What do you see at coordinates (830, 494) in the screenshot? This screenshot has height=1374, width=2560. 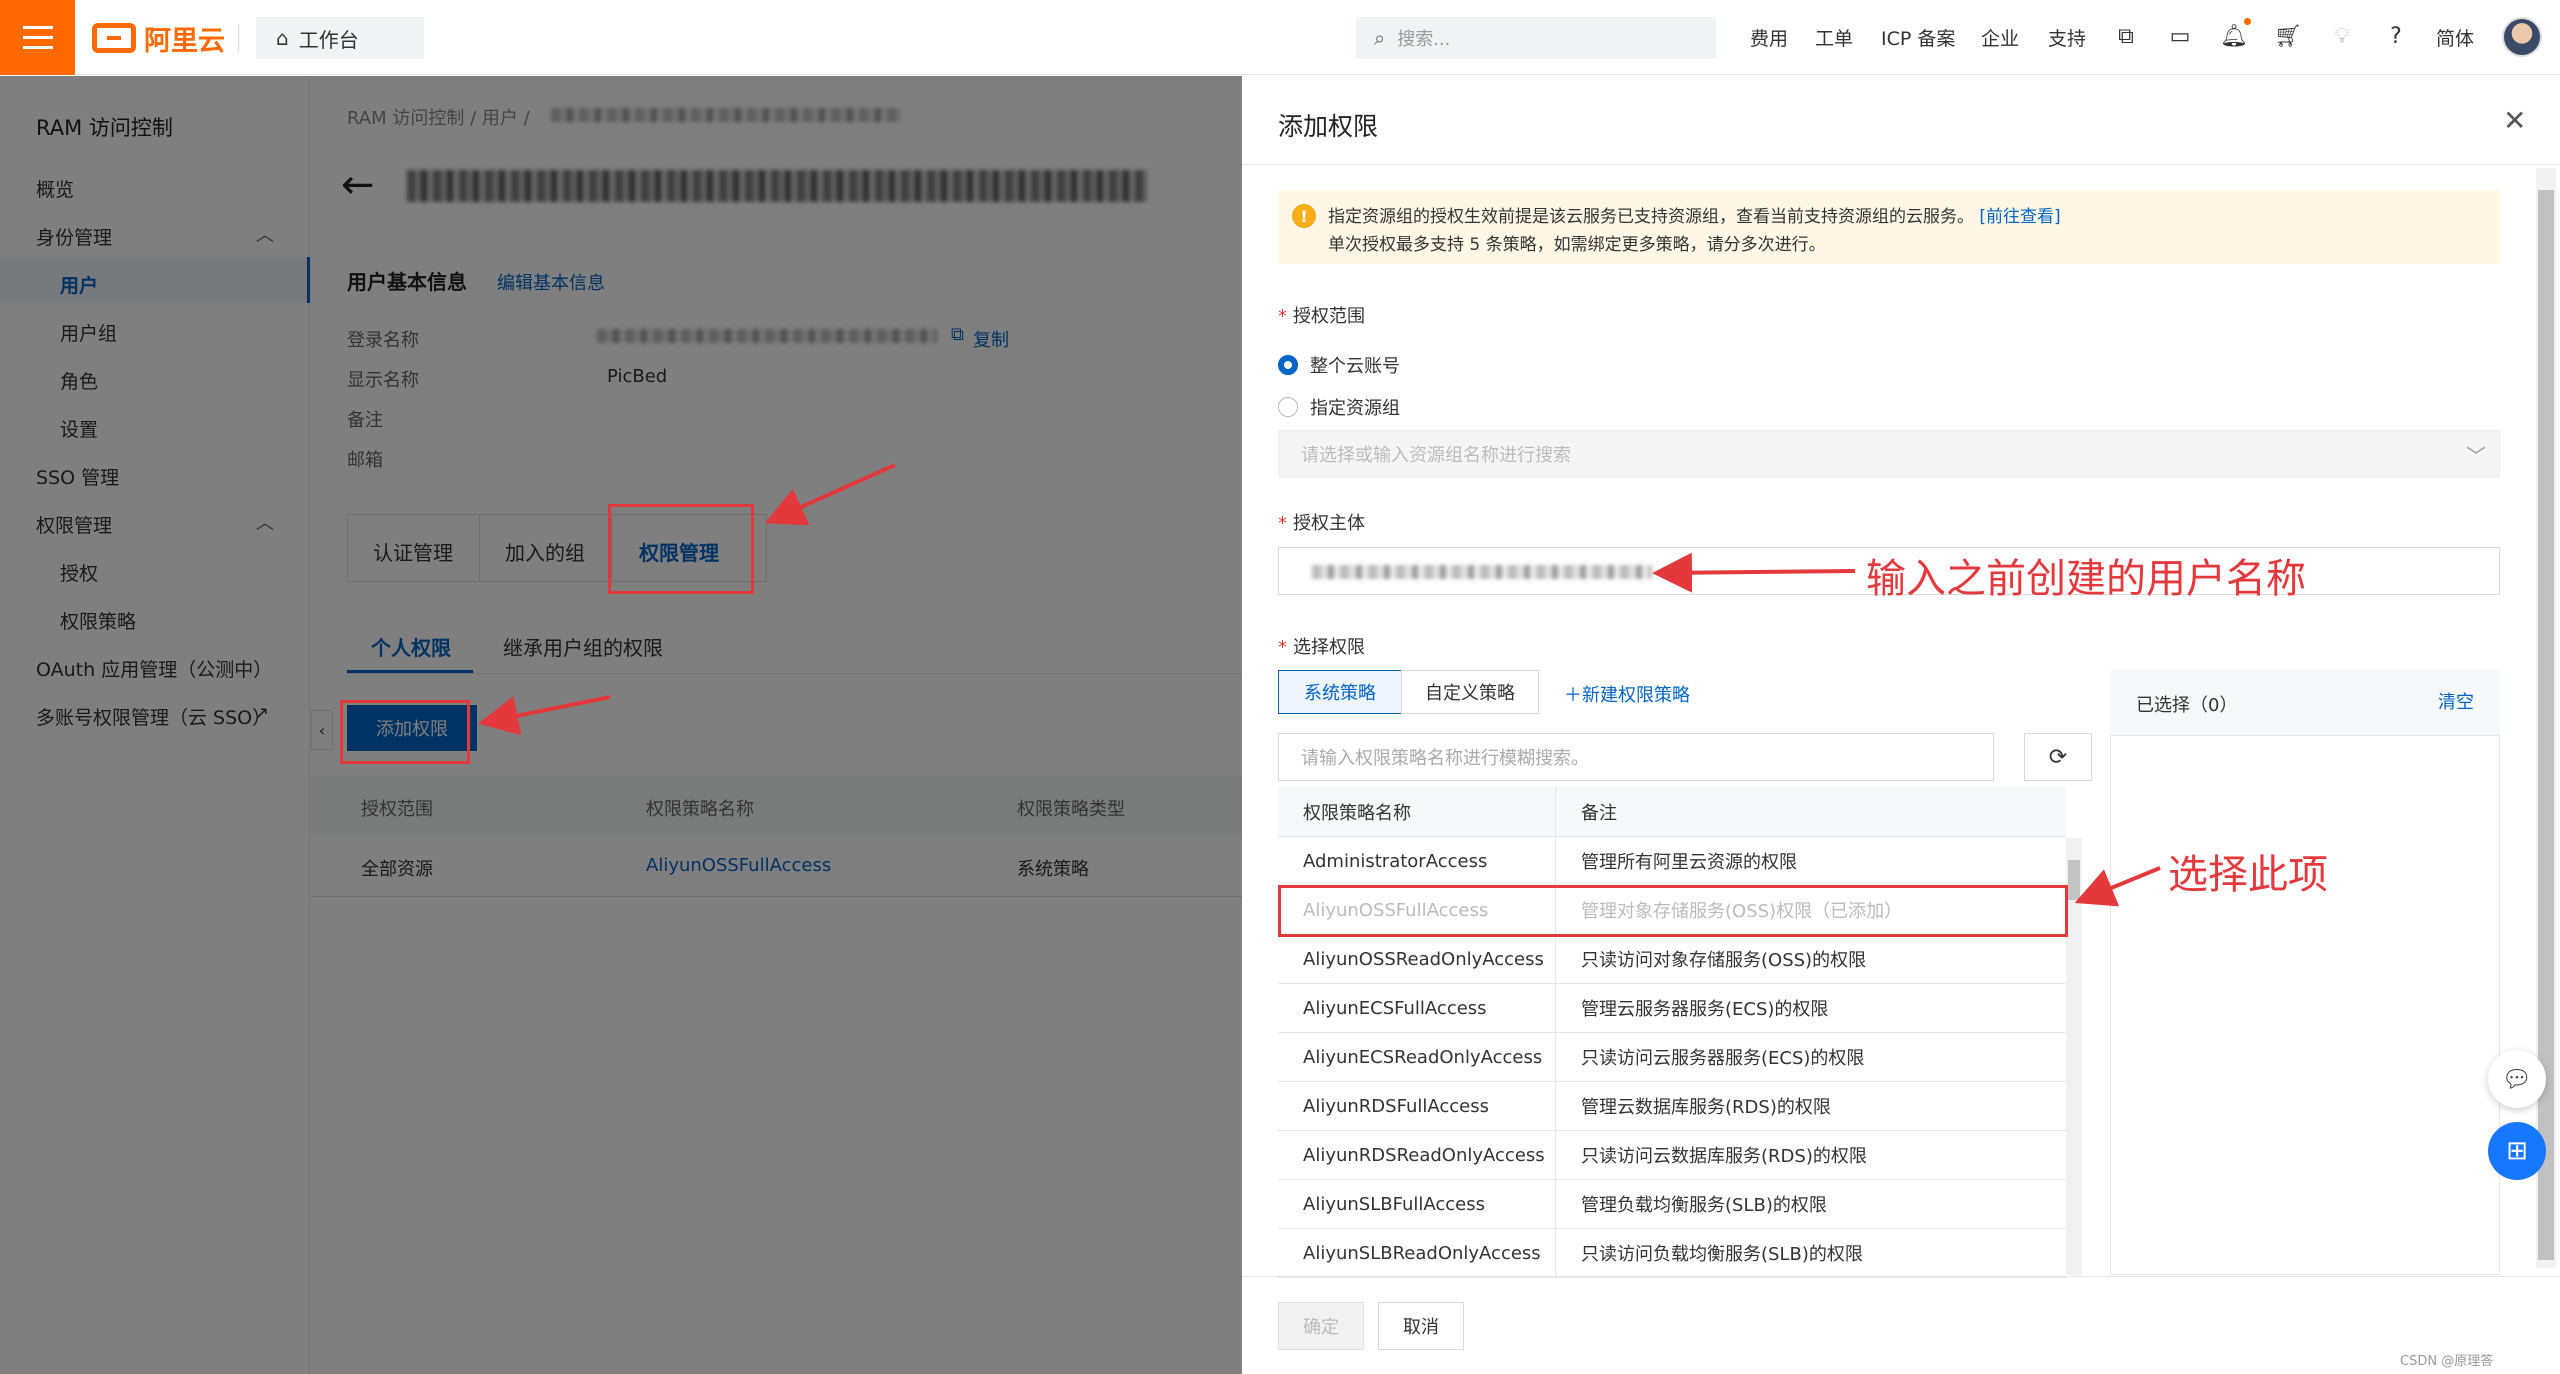 I see `arrow-to-tab` at bounding box center [830, 494].